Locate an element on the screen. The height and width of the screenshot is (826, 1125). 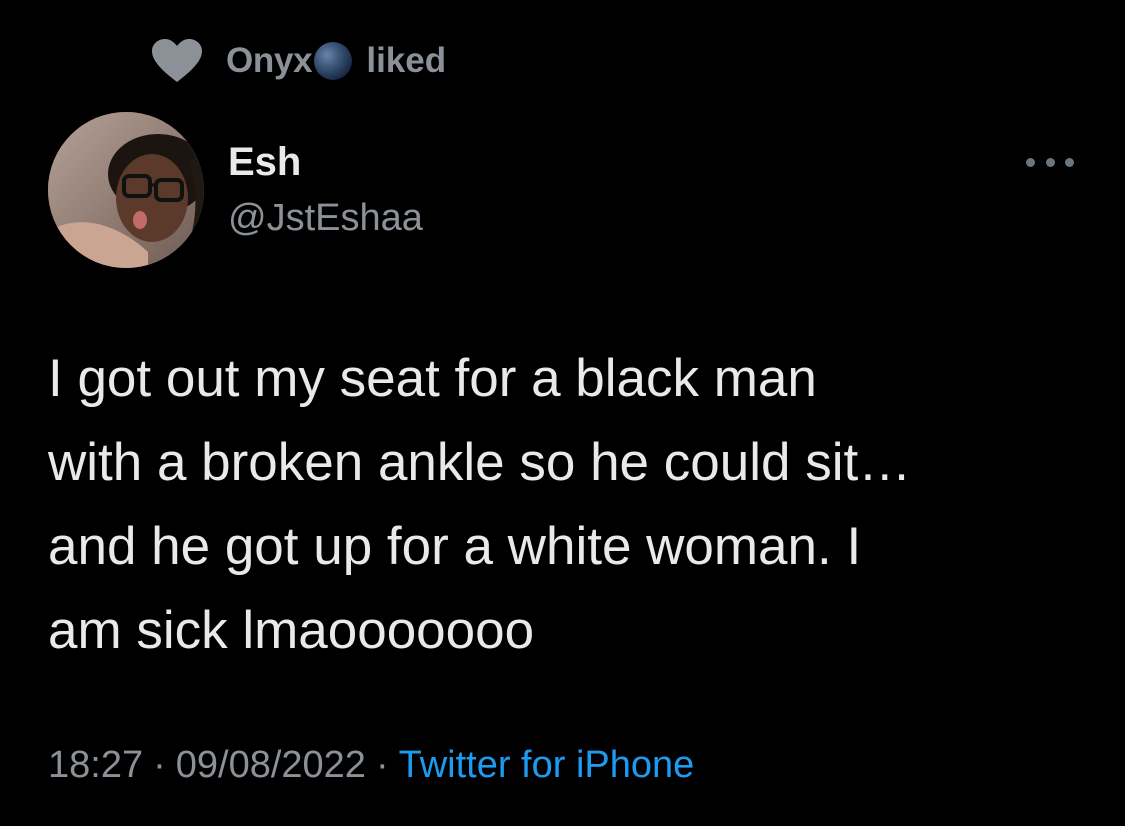
user-handle: @JstEshaa is located at coordinates (325, 218).